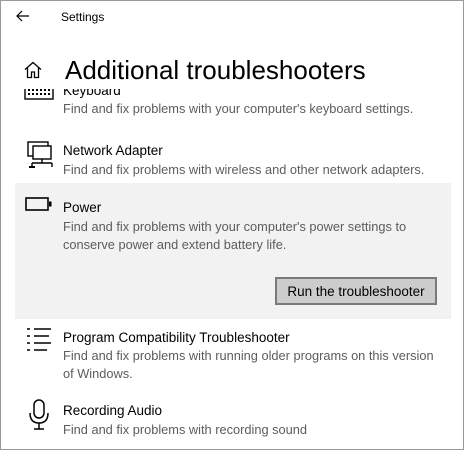 This screenshot has width=464, height=450. Describe the element at coordinates (113, 150) in the screenshot. I see `troubleshooter-name: Network Adapter` at that location.